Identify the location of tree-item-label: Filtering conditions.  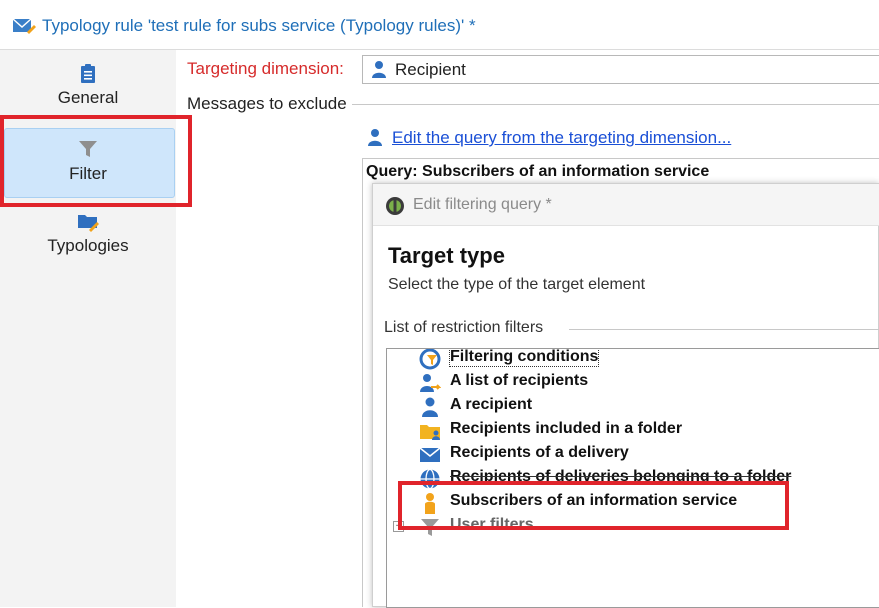
(524, 357).